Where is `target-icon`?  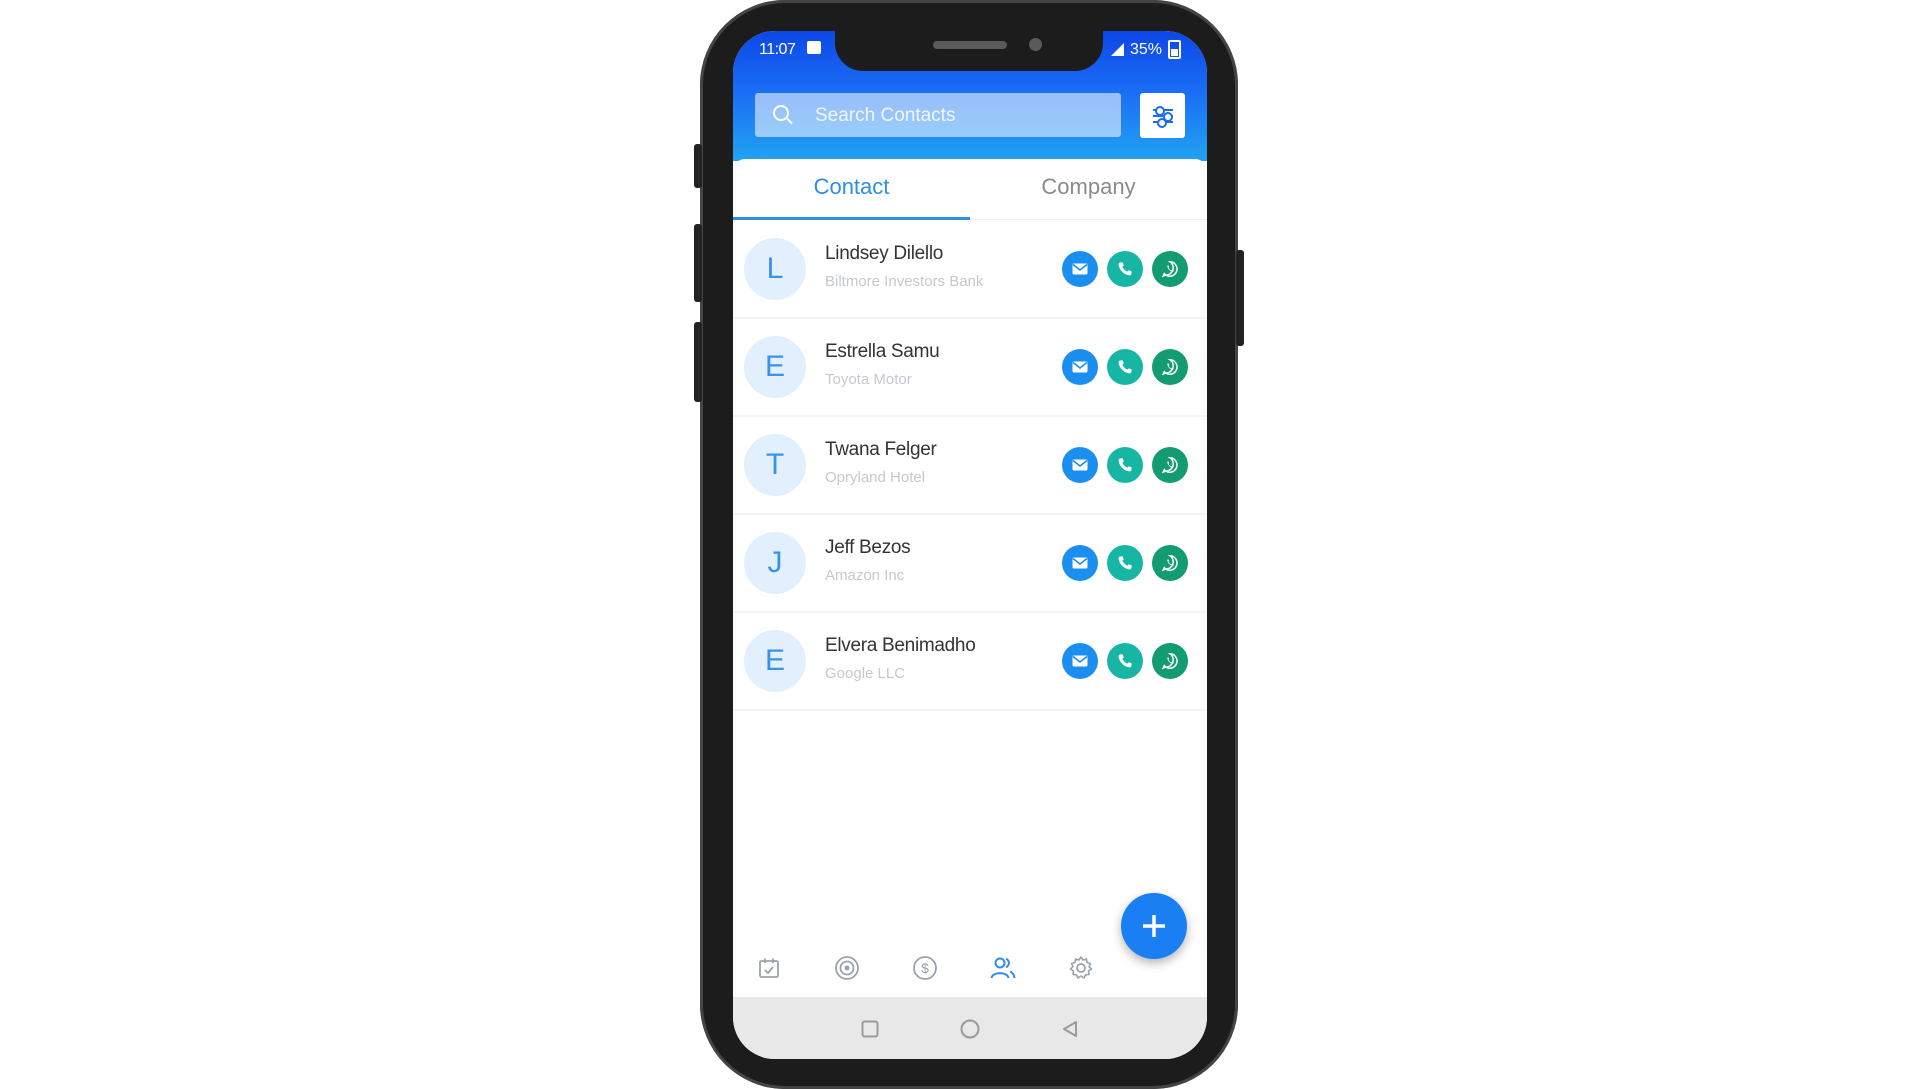 target-icon is located at coordinates (847, 968).